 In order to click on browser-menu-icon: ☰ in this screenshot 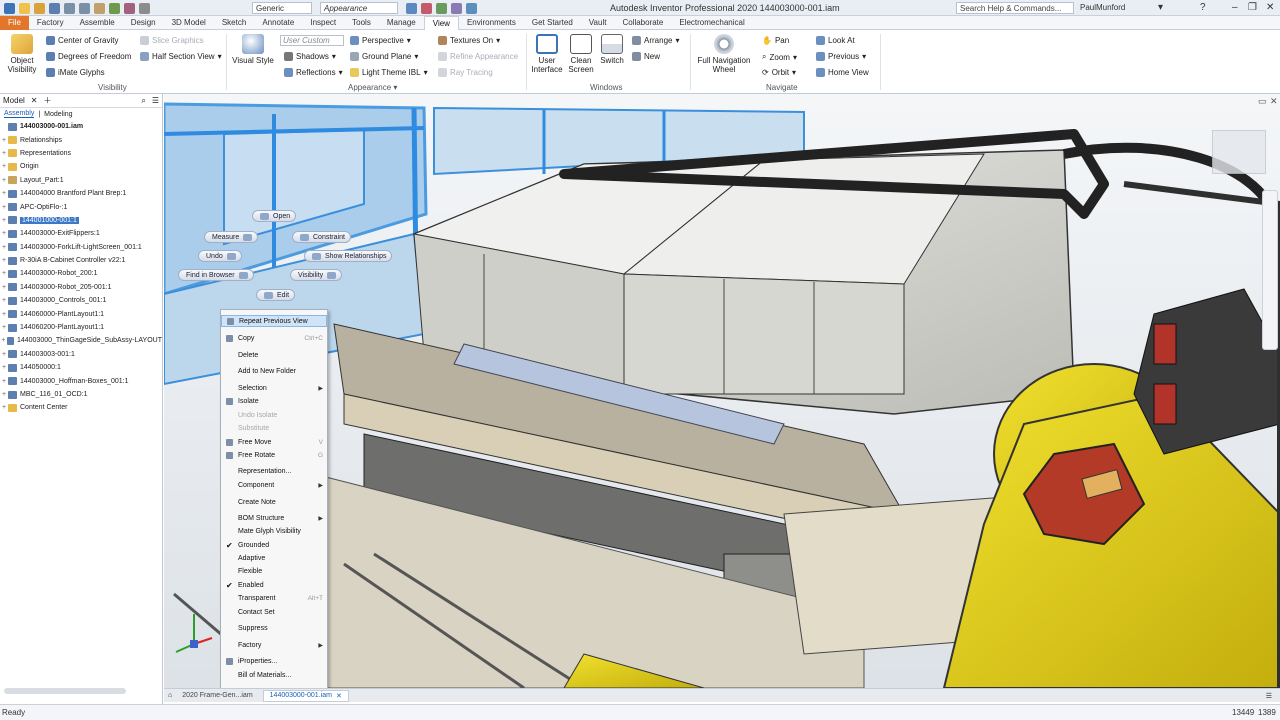, I will do `click(155, 100)`.